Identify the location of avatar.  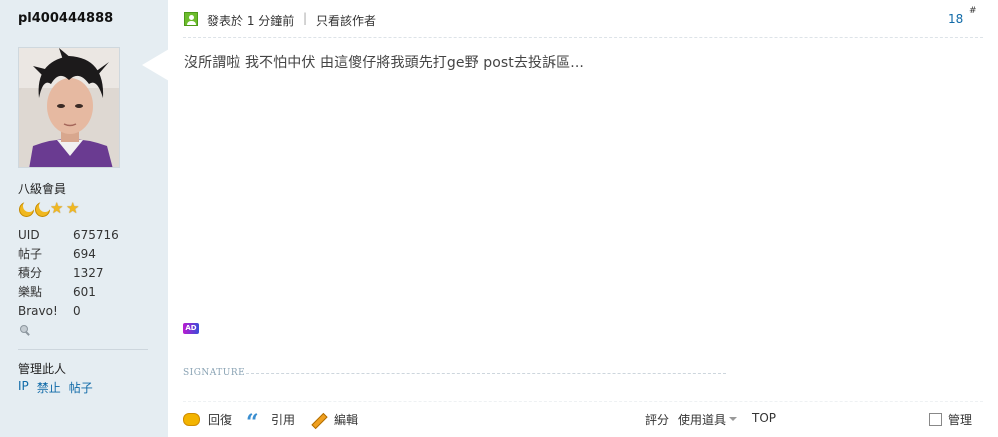
(69, 107).